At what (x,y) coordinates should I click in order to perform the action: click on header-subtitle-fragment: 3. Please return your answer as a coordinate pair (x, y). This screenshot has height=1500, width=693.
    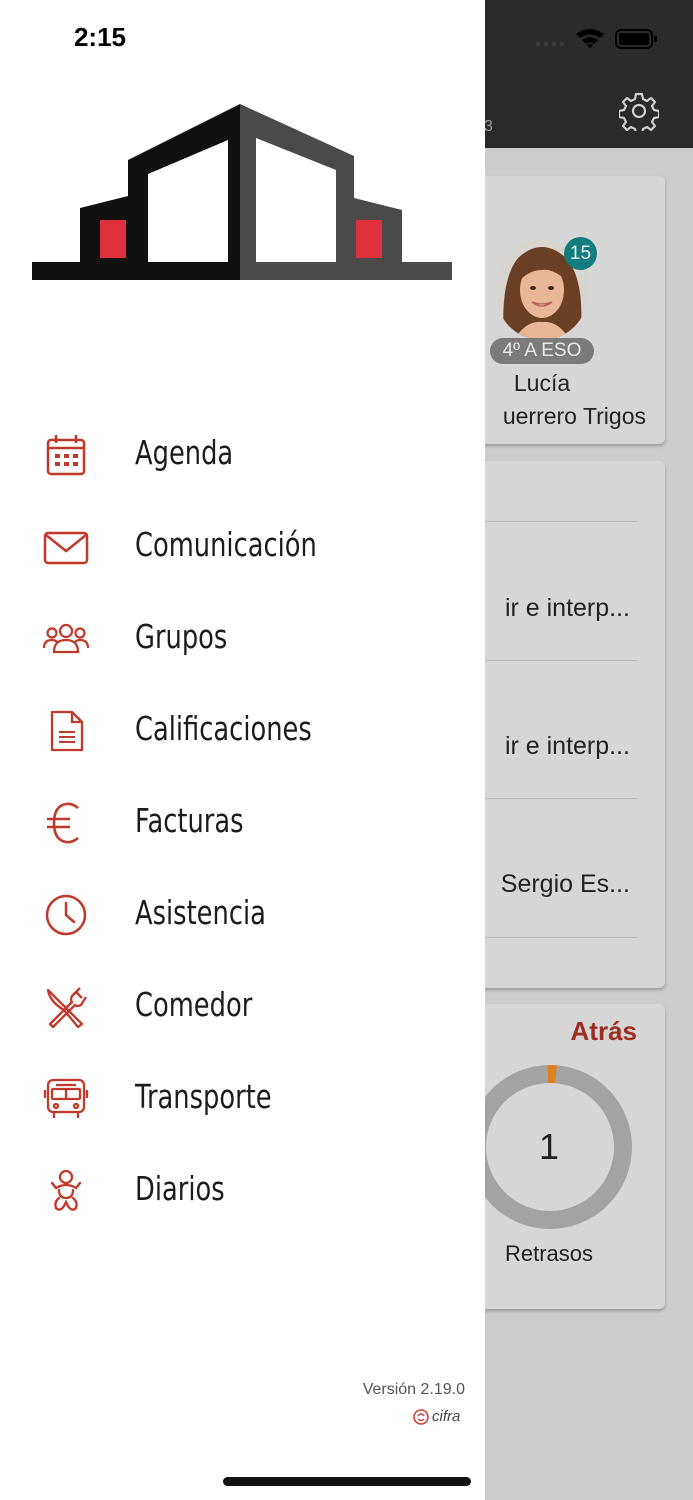
    Looking at the image, I should click on (488, 126).